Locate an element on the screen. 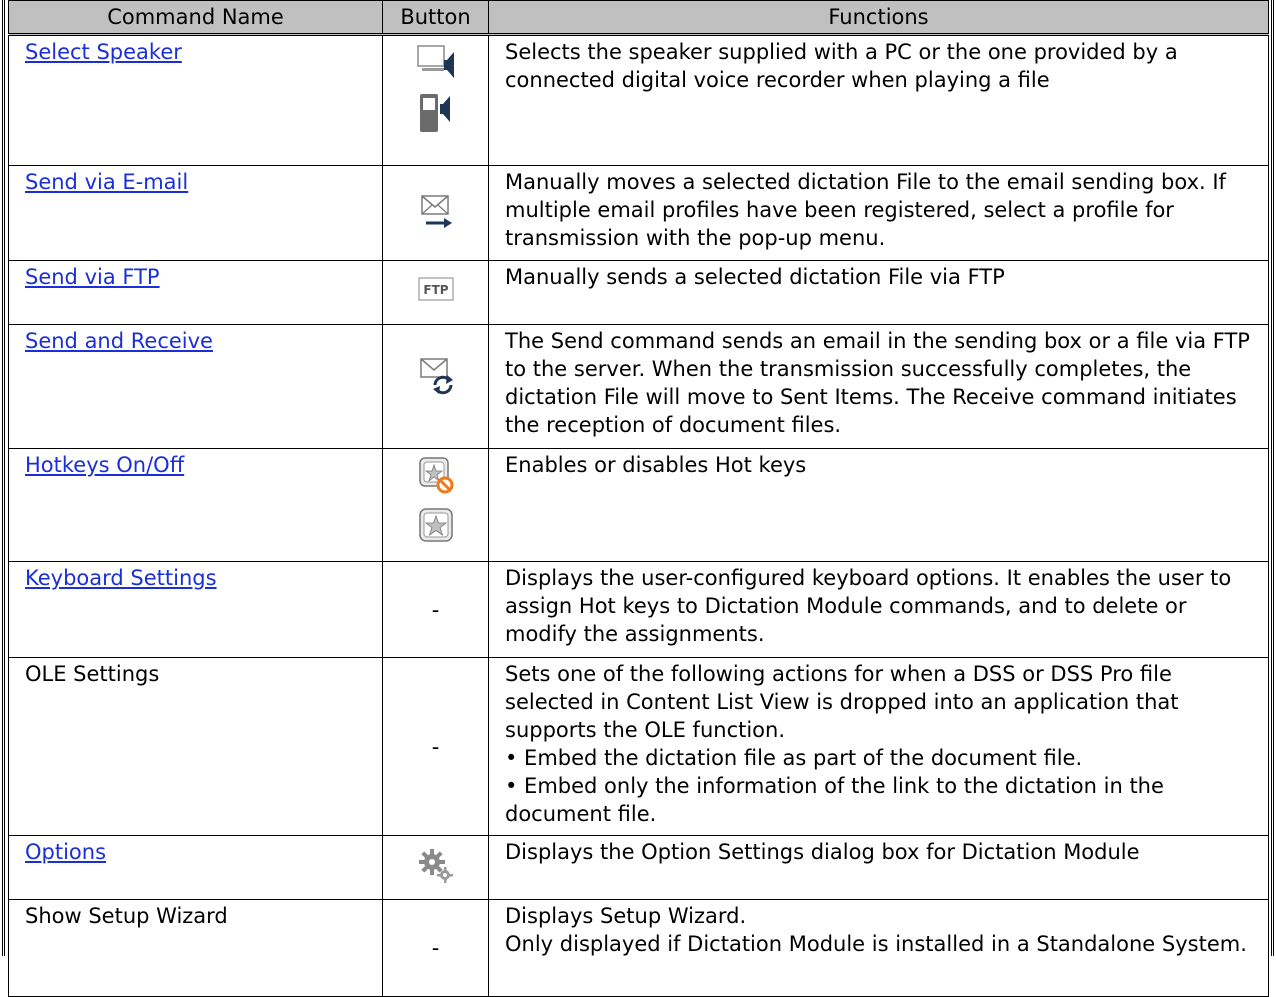 This screenshot has height=997, width=1276. command-cell: Send via FTP is located at coordinates (195, 292).